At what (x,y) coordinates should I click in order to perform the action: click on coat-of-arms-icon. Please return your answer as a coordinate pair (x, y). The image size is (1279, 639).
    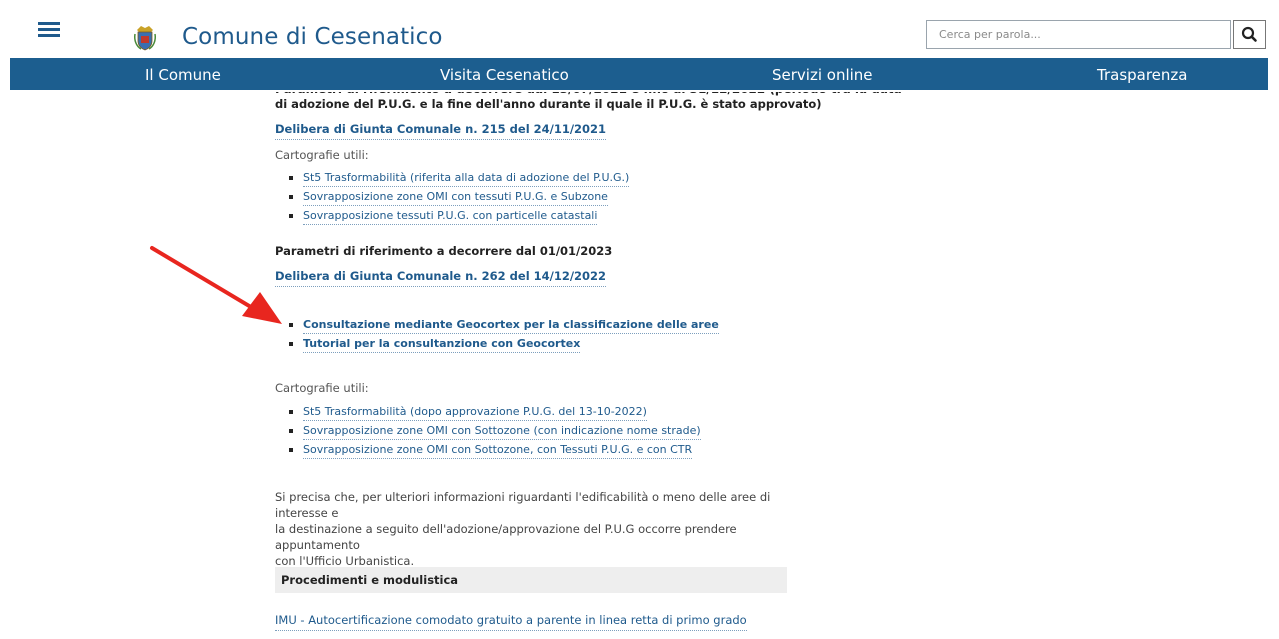
    Looking at the image, I should click on (145, 38).